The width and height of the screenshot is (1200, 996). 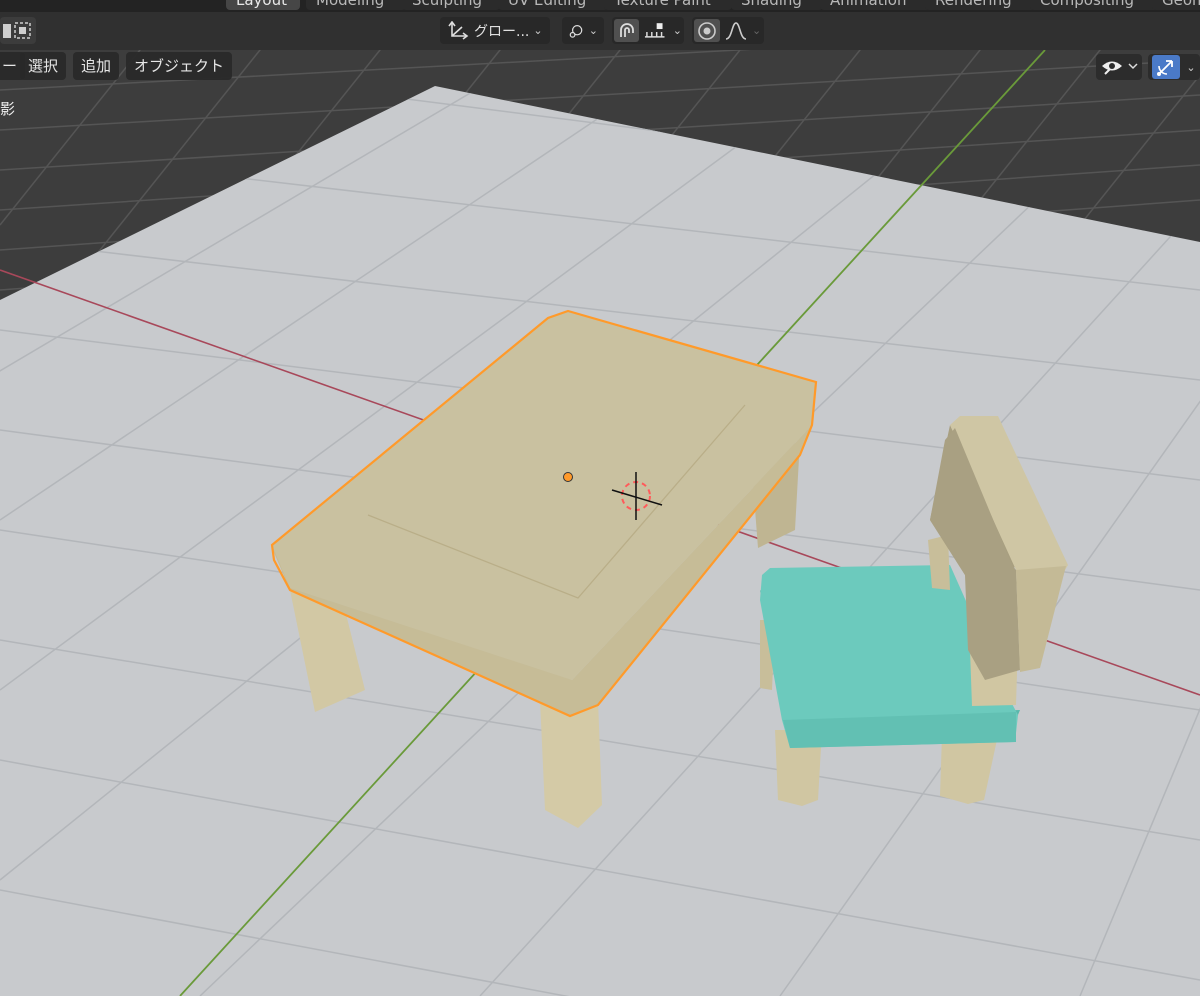 What do you see at coordinates (458, 30) in the screenshot?
I see `transform-orientation-icon` at bounding box center [458, 30].